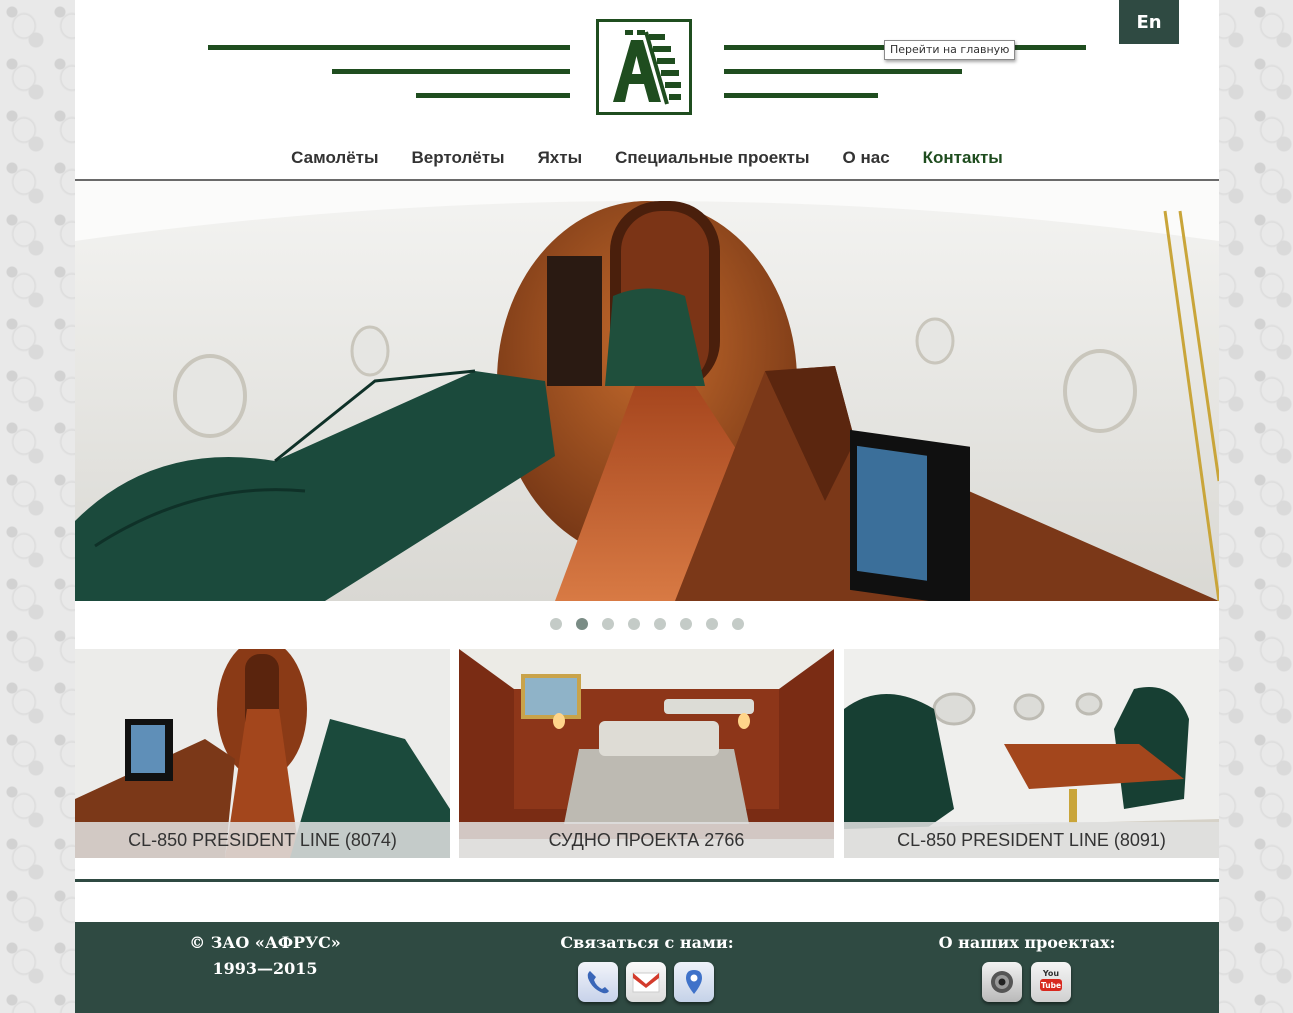 Image resolution: width=1293 pixels, height=1013 pixels. What do you see at coordinates (334, 161) in the screenshot?
I see `nav-item-planes: Самолёты` at bounding box center [334, 161].